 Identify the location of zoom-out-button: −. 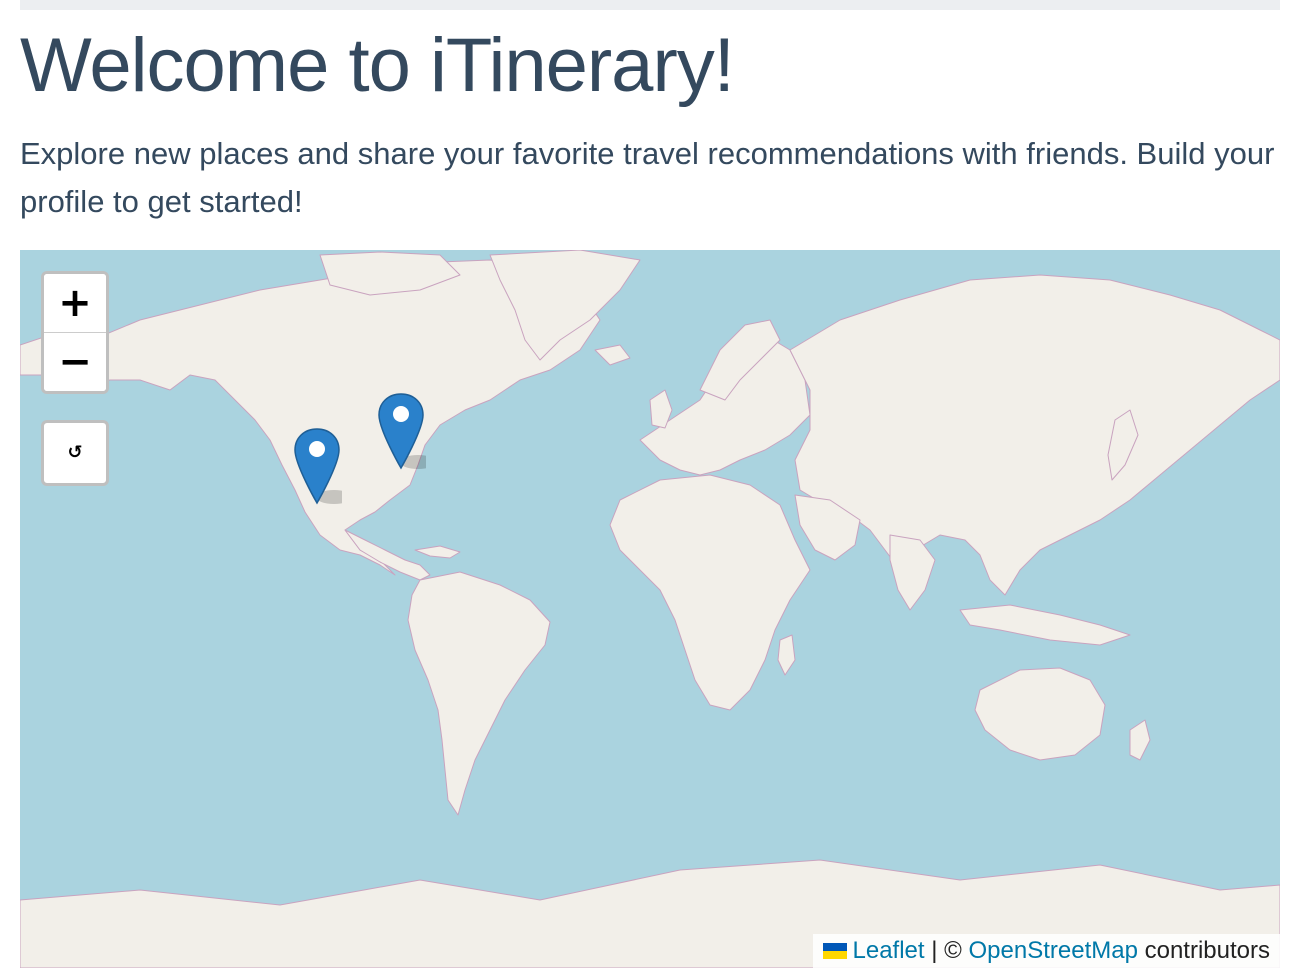
(75, 362).